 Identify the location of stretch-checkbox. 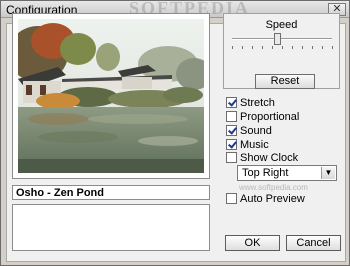
(231, 102).